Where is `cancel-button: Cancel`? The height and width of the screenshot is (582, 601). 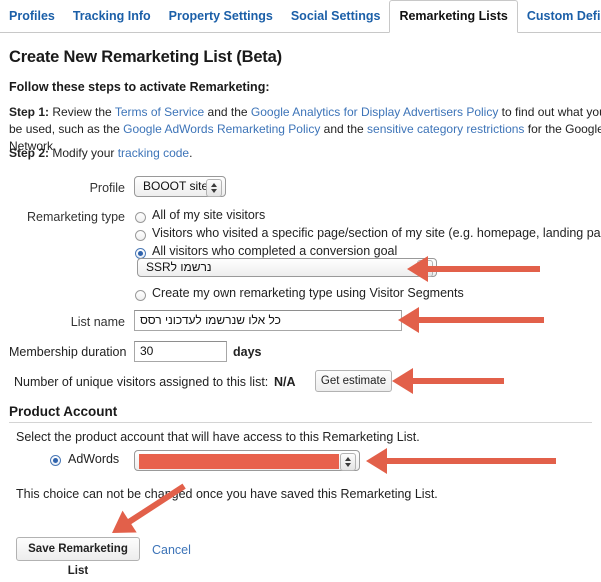 cancel-button: Cancel is located at coordinates (171, 550).